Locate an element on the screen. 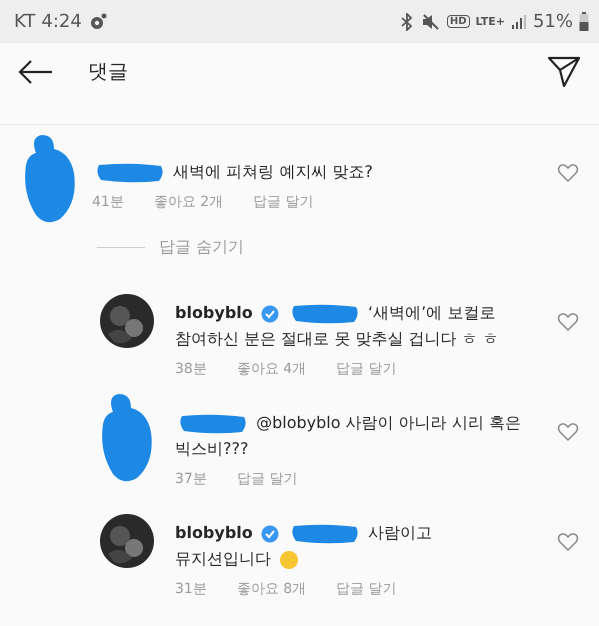 This screenshot has height=626, width=599. back-arrow-icon is located at coordinates (36, 71).